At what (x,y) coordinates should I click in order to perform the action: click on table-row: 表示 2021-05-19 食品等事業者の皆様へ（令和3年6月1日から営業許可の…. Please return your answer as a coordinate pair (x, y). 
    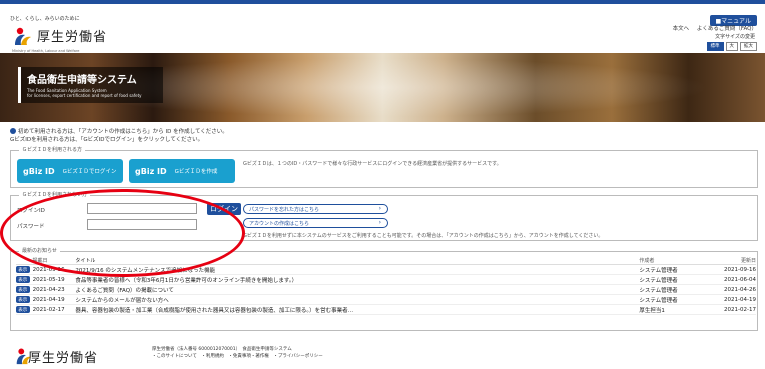
    Looking at the image, I should click on (386, 280).